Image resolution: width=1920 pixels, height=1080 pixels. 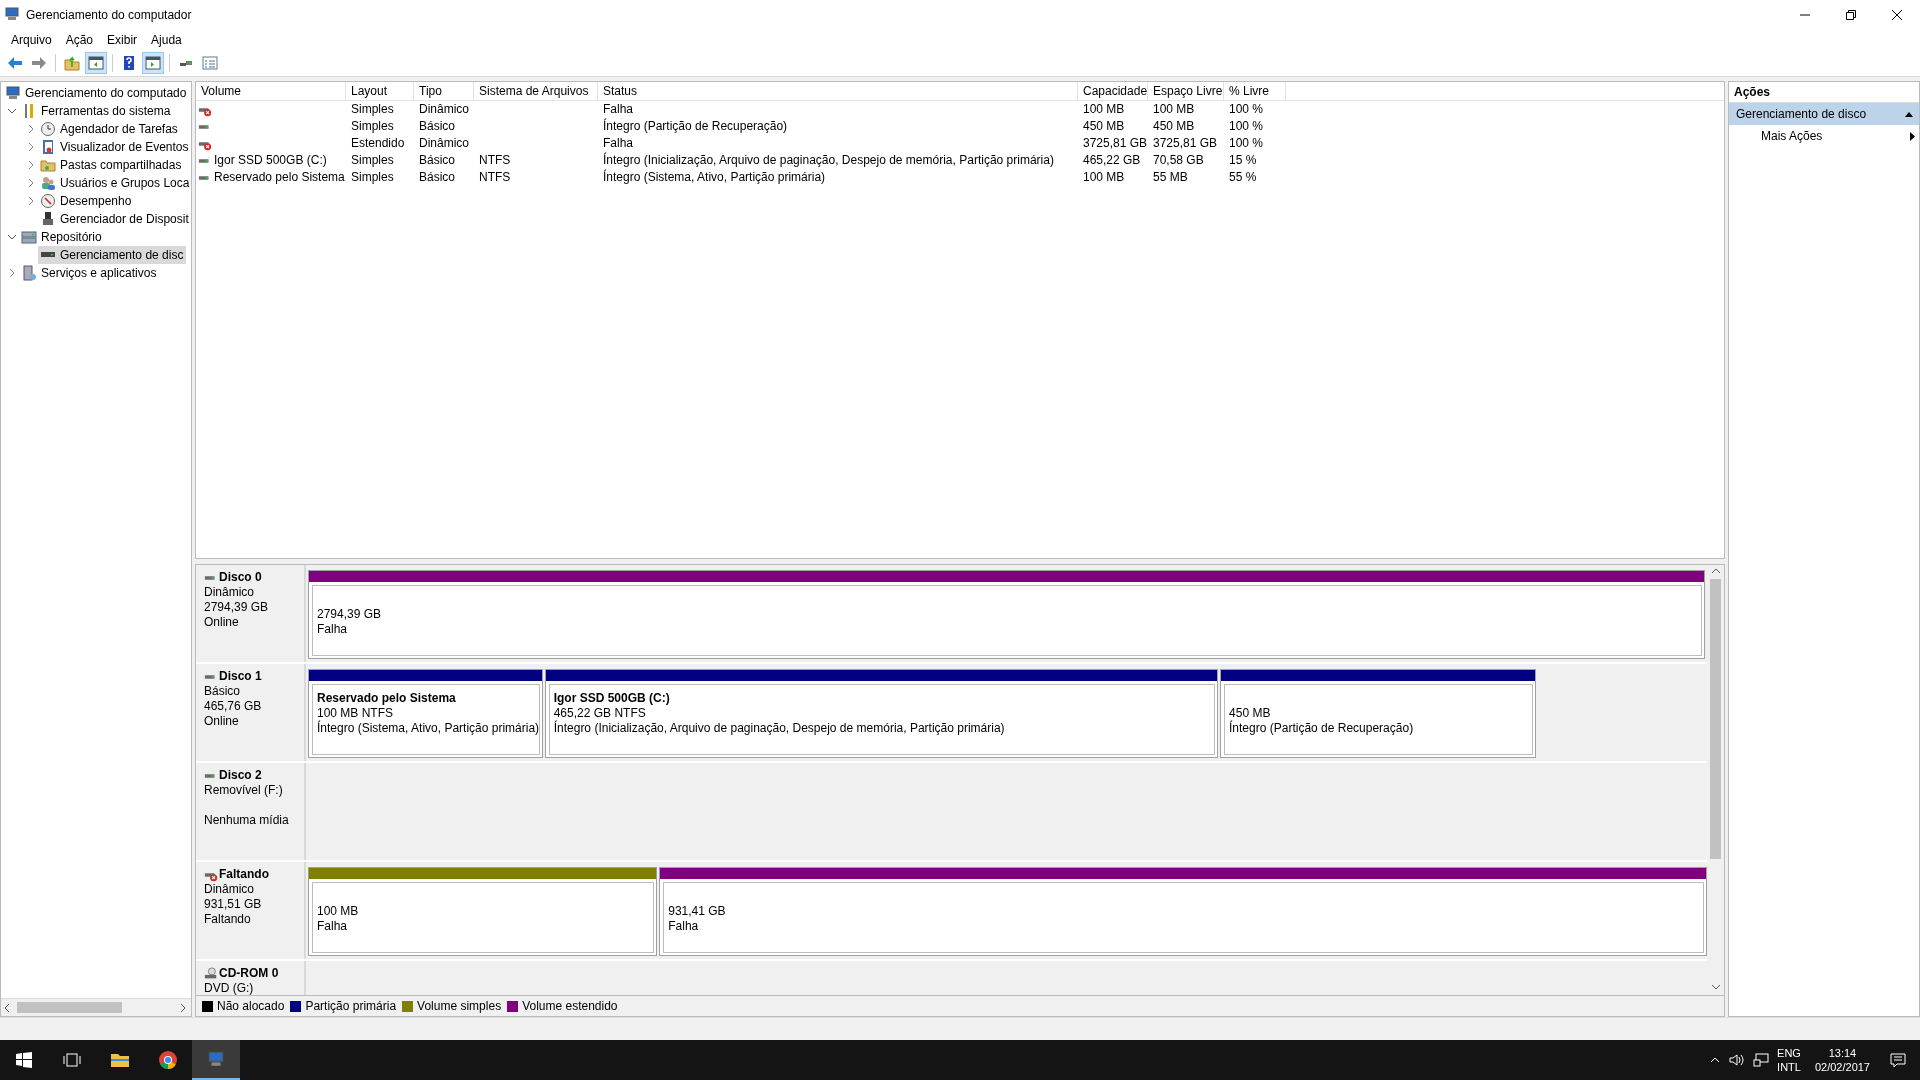 I want to click on task-view-icon, so click(x=72, y=1060).